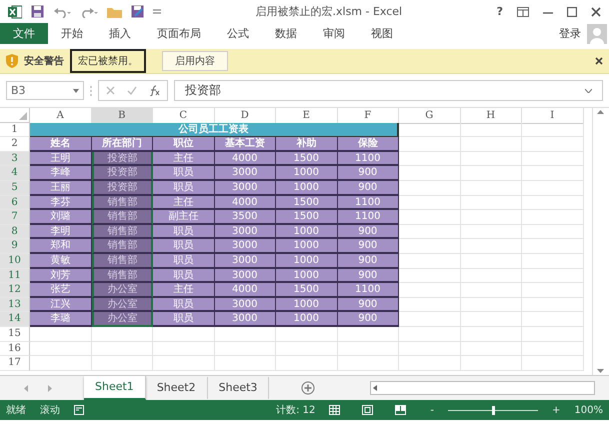 This screenshot has width=609, height=429. I want to click on table-cell: 1000, so click(307, 173).